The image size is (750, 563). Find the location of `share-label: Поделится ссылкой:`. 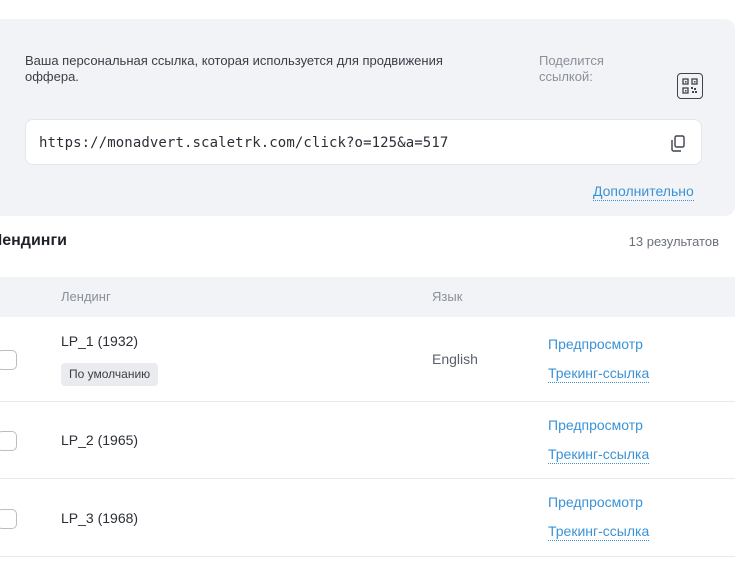

share-label: Поделится ссылкой: is located at coordinates (571, 68).